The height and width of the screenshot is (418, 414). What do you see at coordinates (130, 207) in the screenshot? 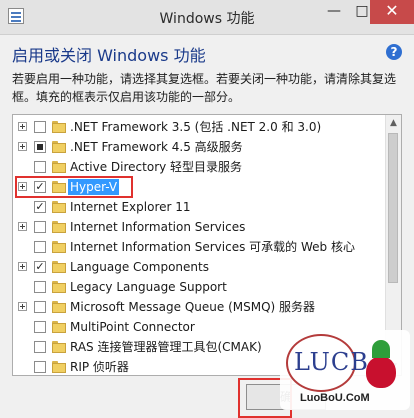
I see `feature-label: Internet Explorer 11` at bounding box center [130, 207].